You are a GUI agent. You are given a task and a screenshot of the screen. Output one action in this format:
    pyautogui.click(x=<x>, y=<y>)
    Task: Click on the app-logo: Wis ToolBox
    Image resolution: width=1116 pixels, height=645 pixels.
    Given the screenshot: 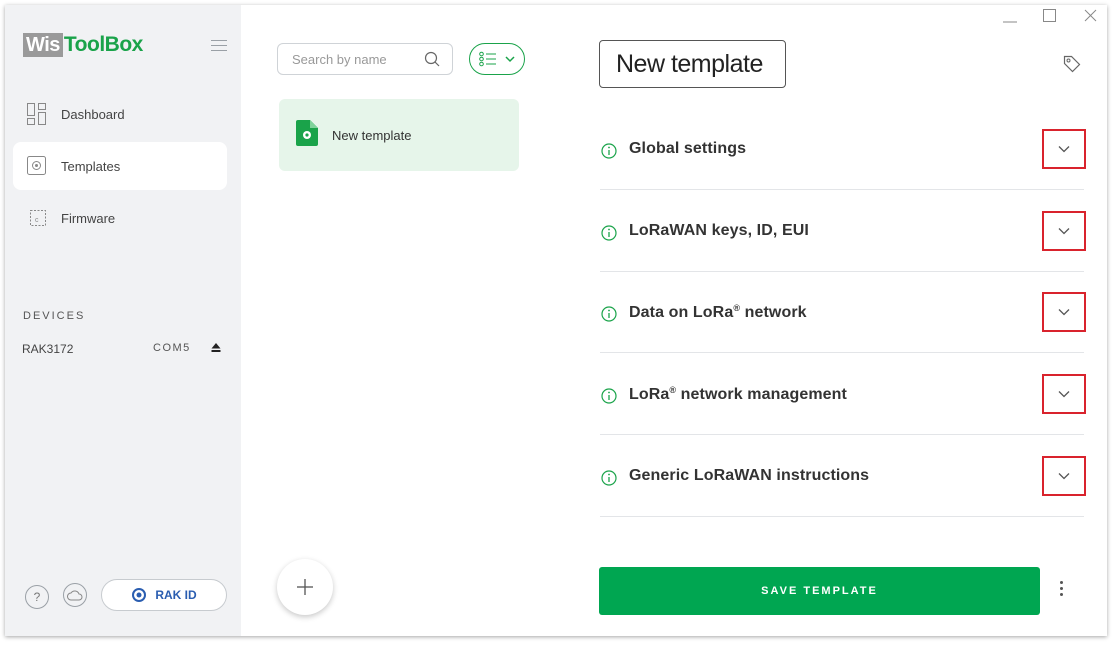 What is the action you would take?
    pyautogui.click(x=83, y=45)
    